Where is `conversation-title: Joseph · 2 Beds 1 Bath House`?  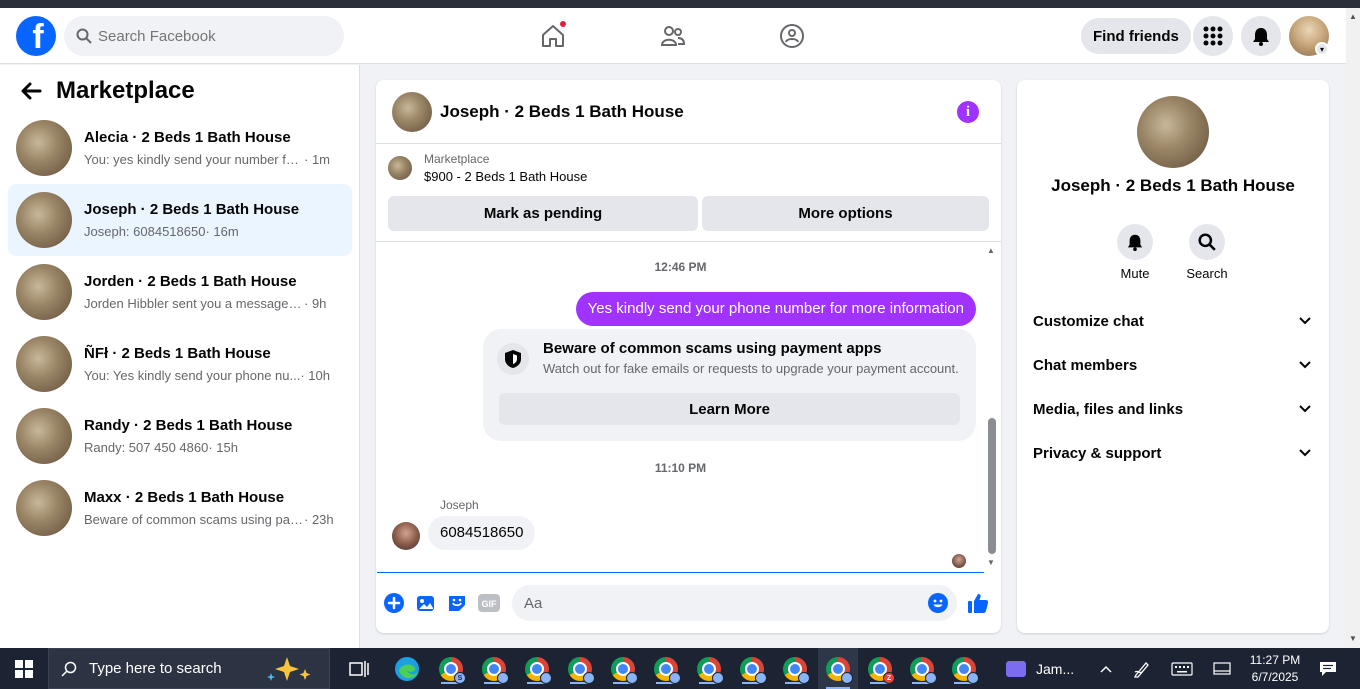
conversation-title: Joseph · 2 Beds 1 Bath House is located at coordinates (192, 209).